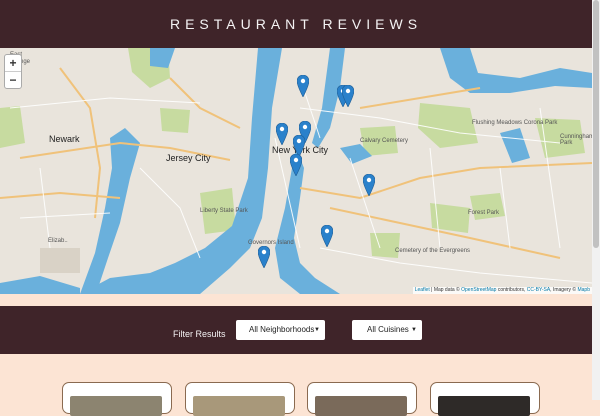 This screenshot has height=416, width=600. What do you see at coordinates (384, 141) in the screenshot?
I see `place-calvary-cemetery: Calvary Cemetery` at bounding box center [384, 141].